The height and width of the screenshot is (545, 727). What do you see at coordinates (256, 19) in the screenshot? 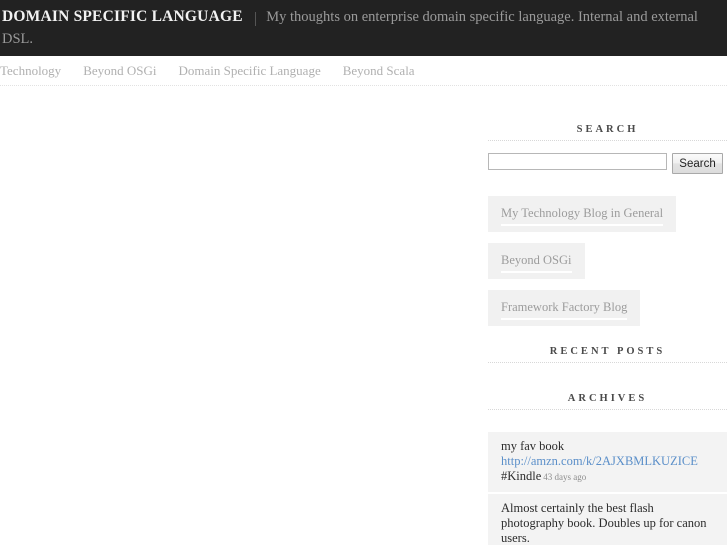
I see `title-divider` at bounding box center [256, 19].